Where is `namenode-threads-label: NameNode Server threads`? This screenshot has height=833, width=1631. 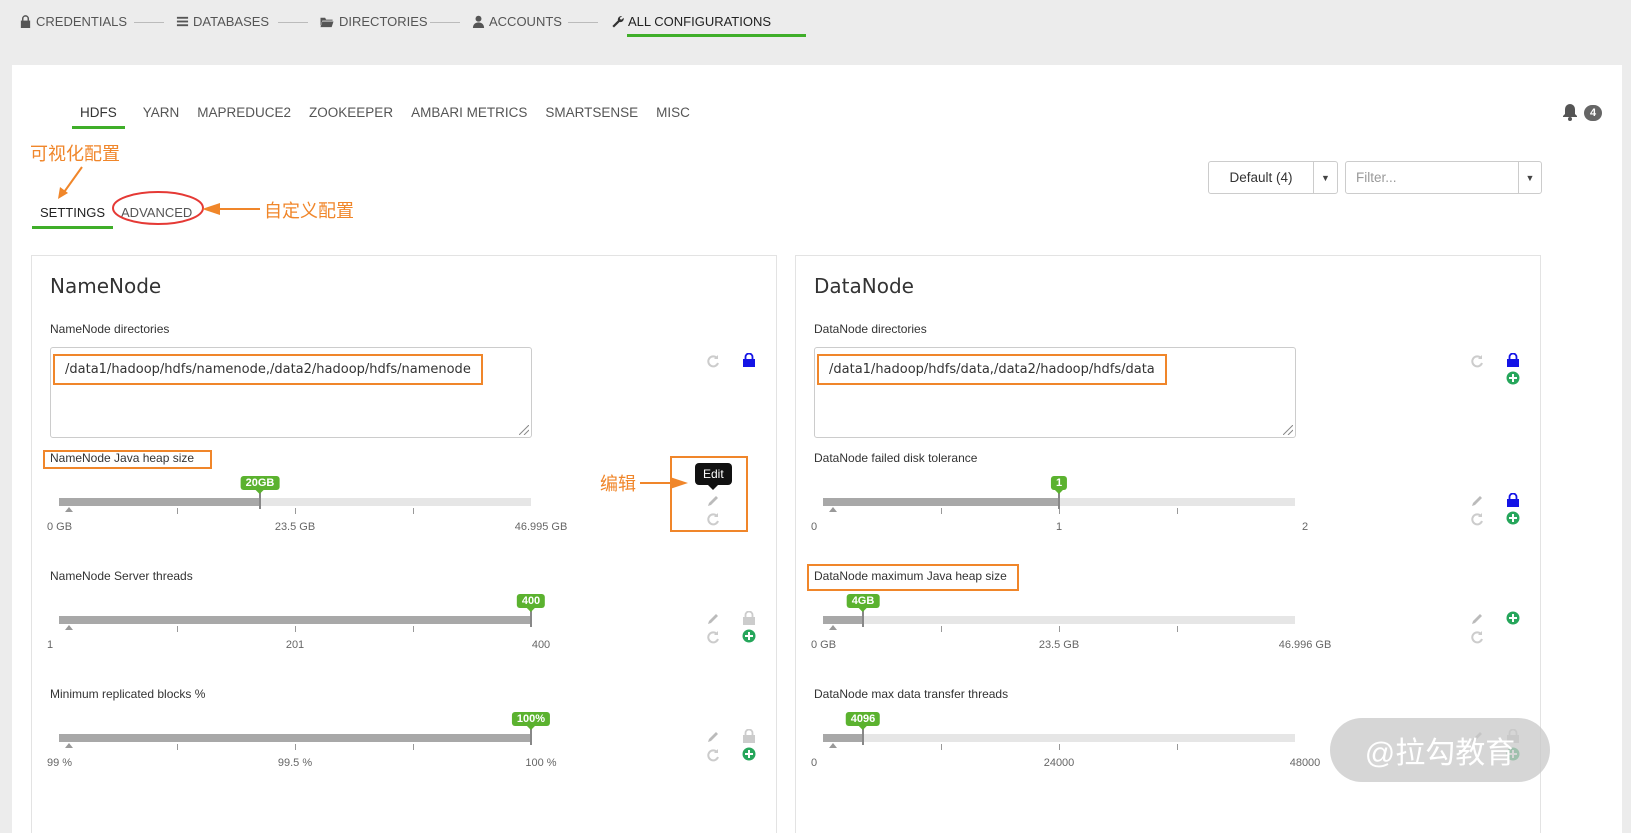
namenode-threads-label: NameNode Server threads is located at coordinates (121, 576).